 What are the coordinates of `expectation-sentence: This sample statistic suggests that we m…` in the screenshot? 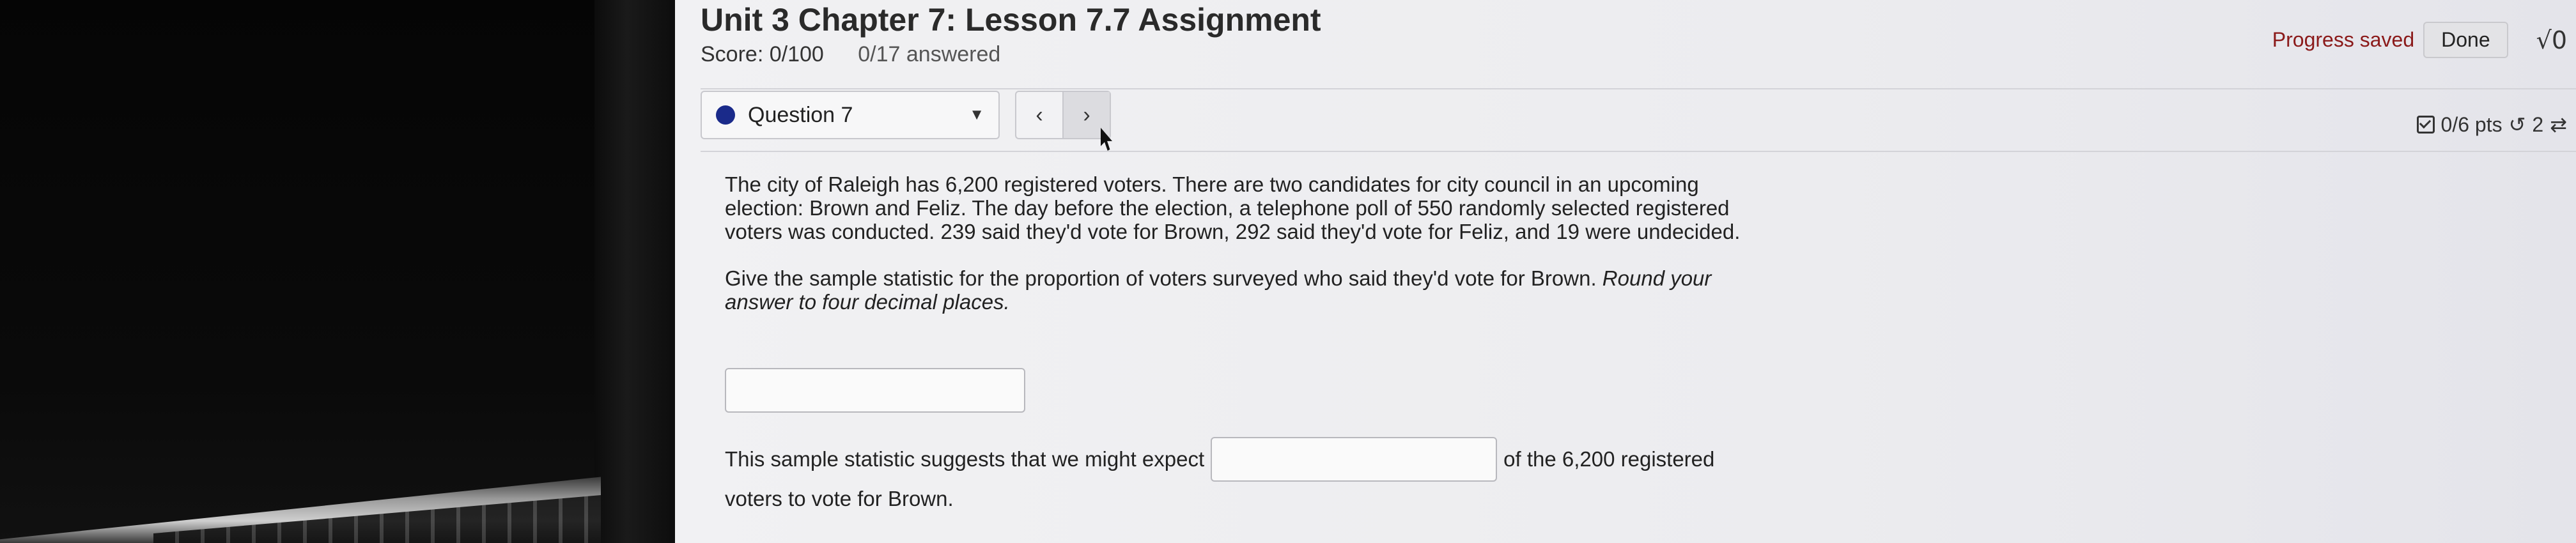 It's located at (1219, 459).